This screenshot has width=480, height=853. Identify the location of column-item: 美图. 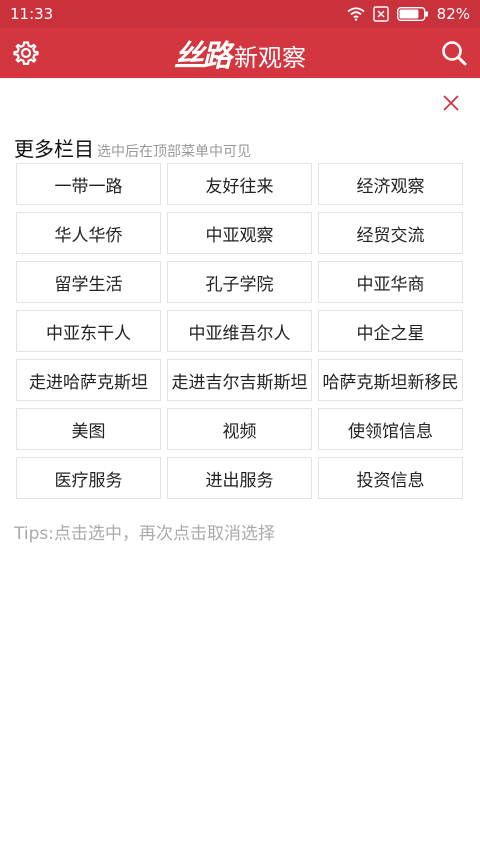
(88, 429).